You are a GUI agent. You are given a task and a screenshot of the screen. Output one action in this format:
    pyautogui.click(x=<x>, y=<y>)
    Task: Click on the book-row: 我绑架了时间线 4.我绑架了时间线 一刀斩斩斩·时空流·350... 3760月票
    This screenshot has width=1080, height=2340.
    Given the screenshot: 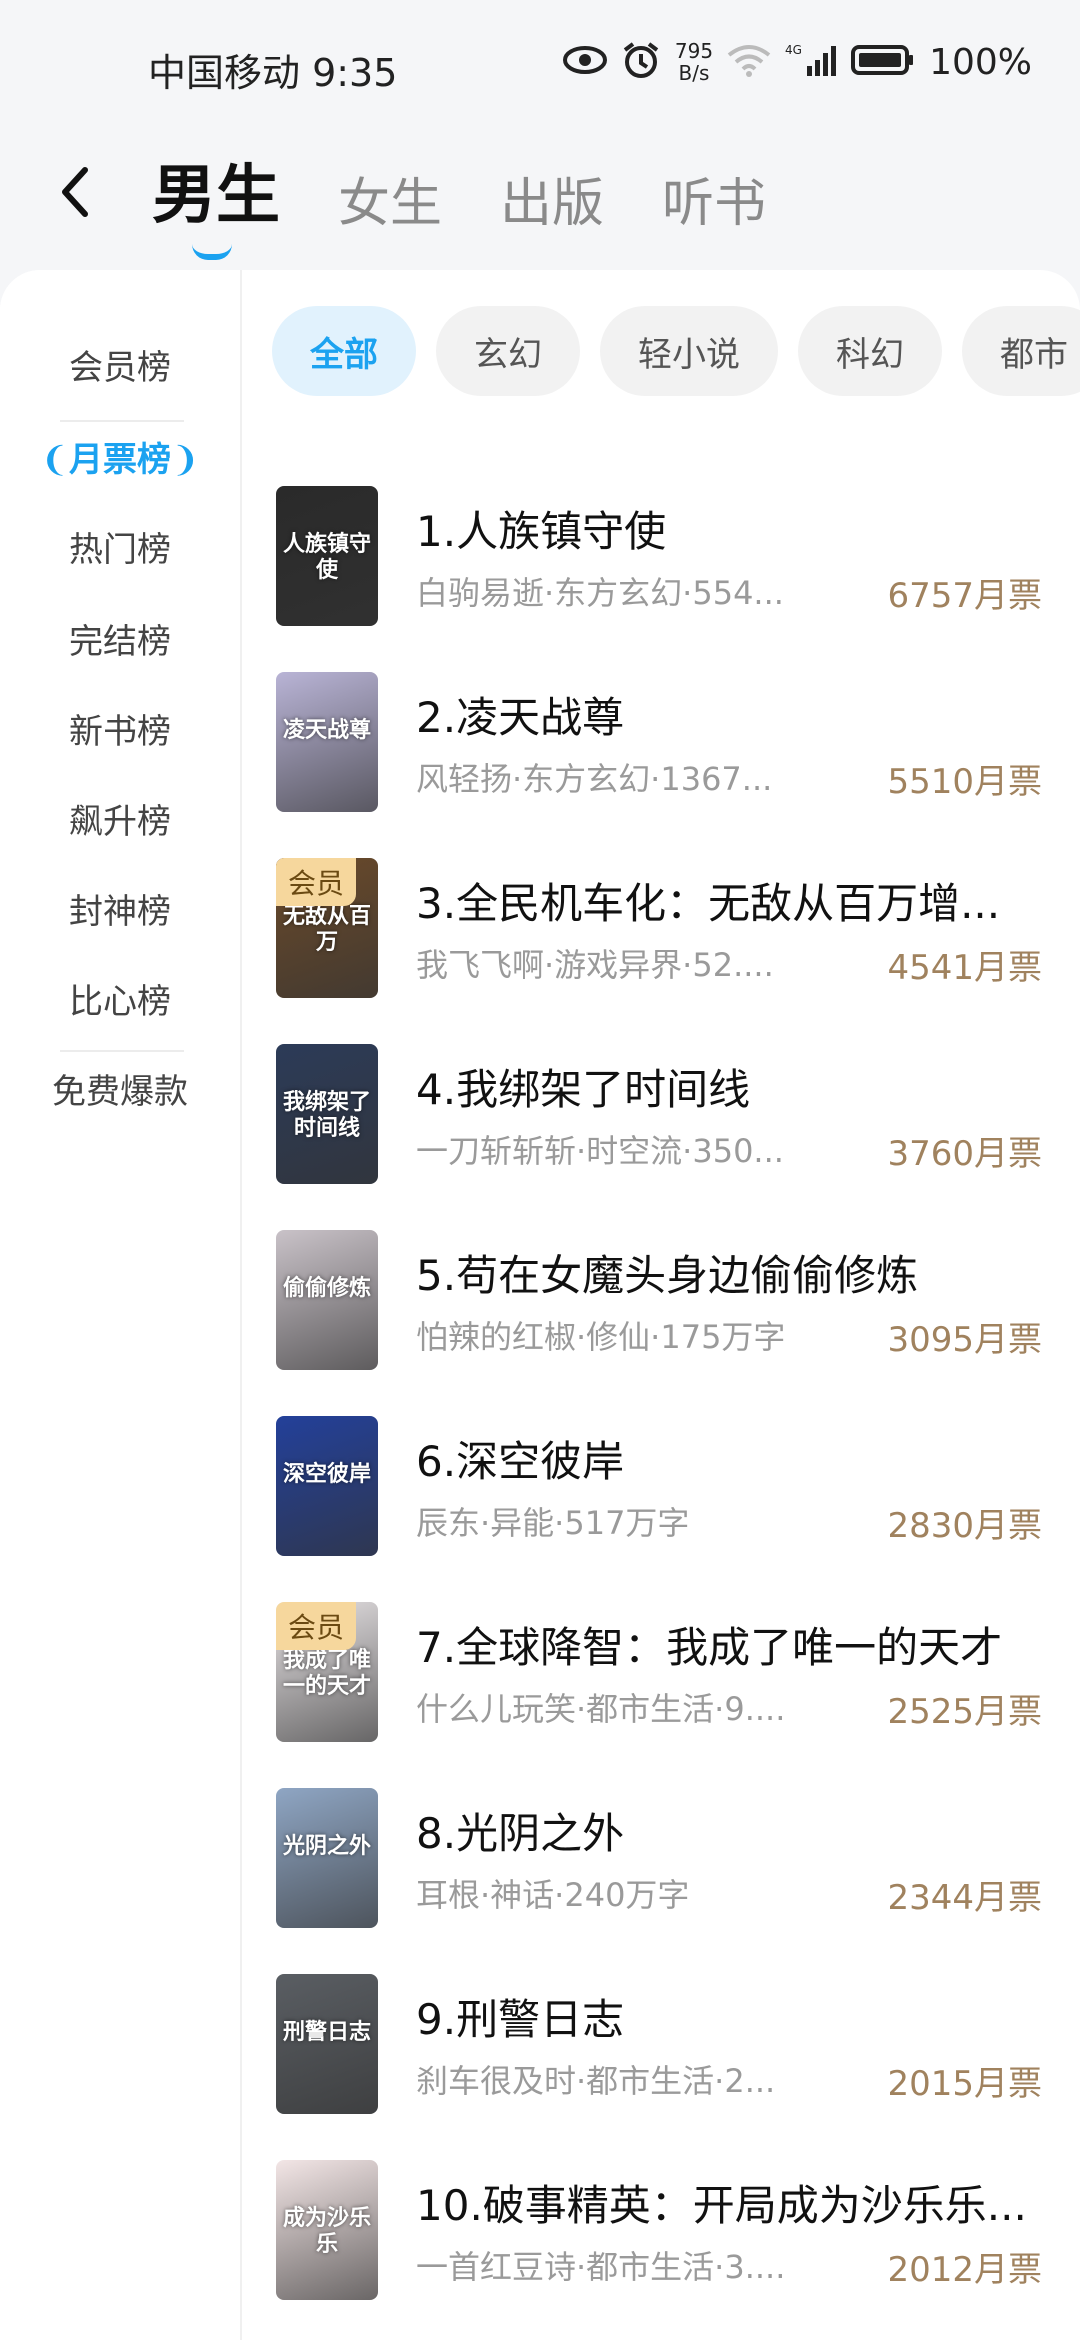 What is the action you would take?
    pyautogui.click(x=659, y=1114)
    